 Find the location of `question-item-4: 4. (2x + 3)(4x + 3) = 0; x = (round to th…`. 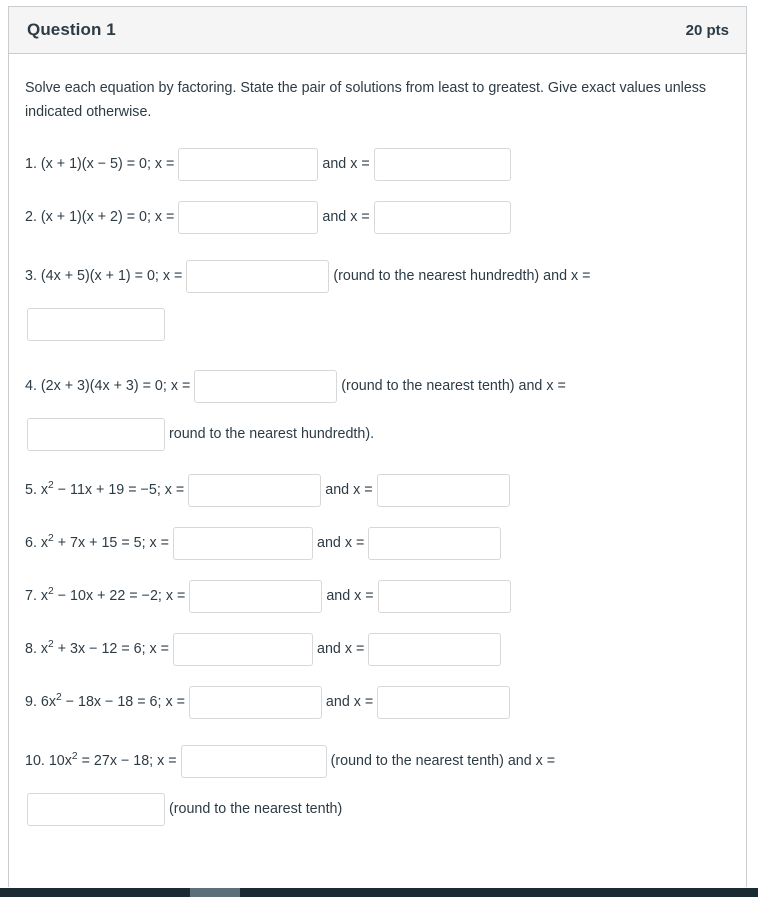

question-item-4: 4. (2x + 3)(4x + 3) = 0; x = (round to th… is located at coordinates (376, 410).